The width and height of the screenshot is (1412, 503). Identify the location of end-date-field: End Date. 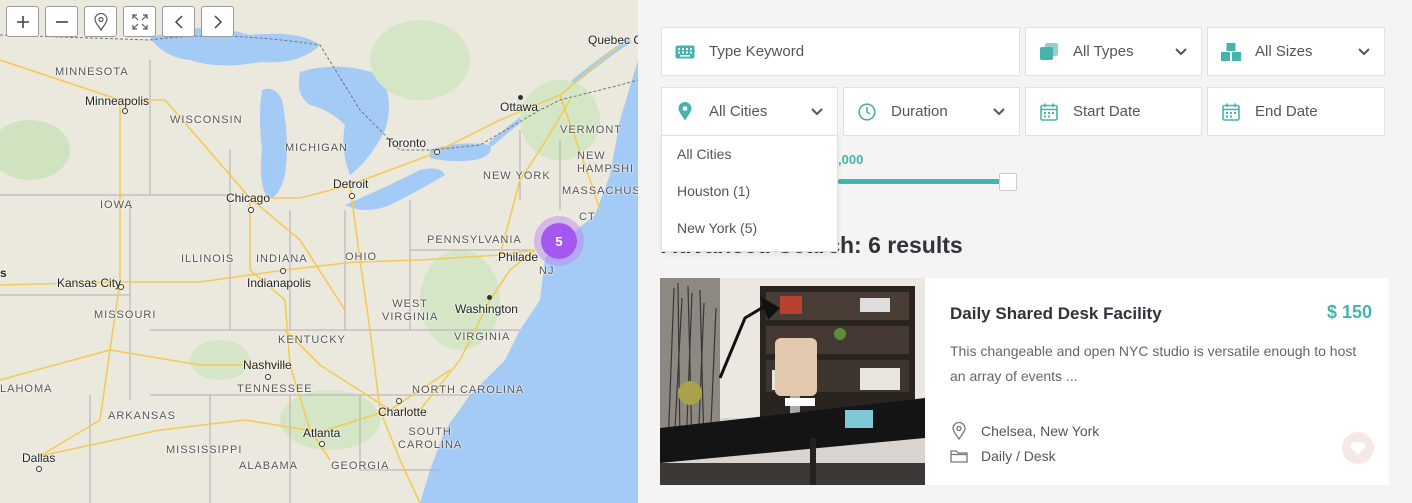
(1296, 111).